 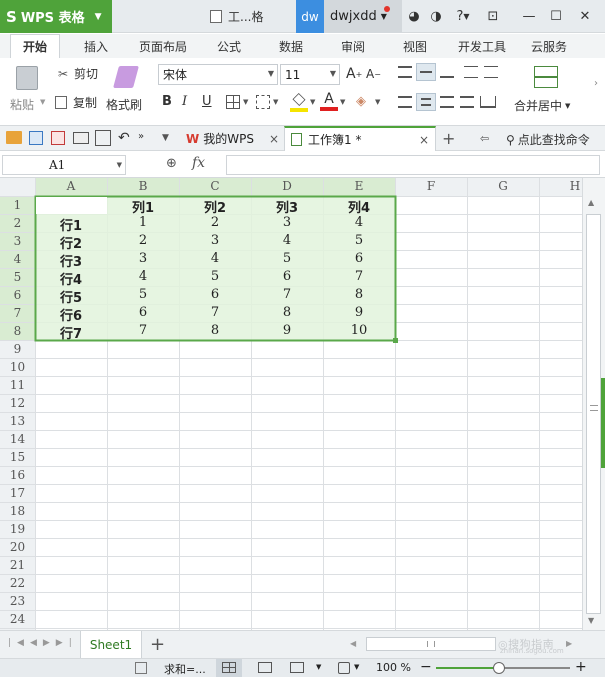 I want to click on row-header: 6, so click(x=17, y=295).